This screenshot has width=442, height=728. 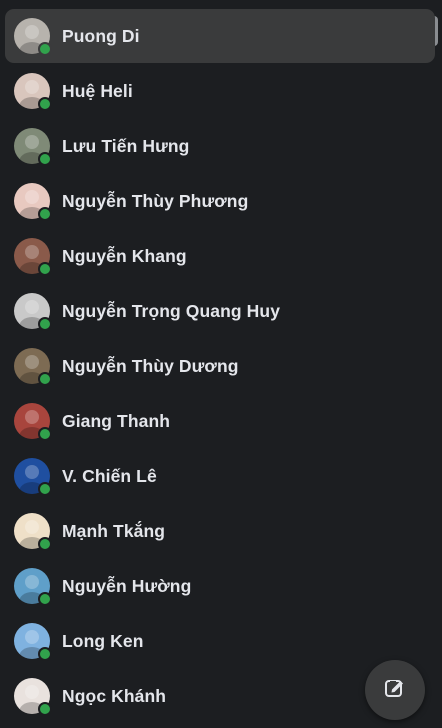 I want to click on contact-item: Long Ken, so click(x=220, y=641).